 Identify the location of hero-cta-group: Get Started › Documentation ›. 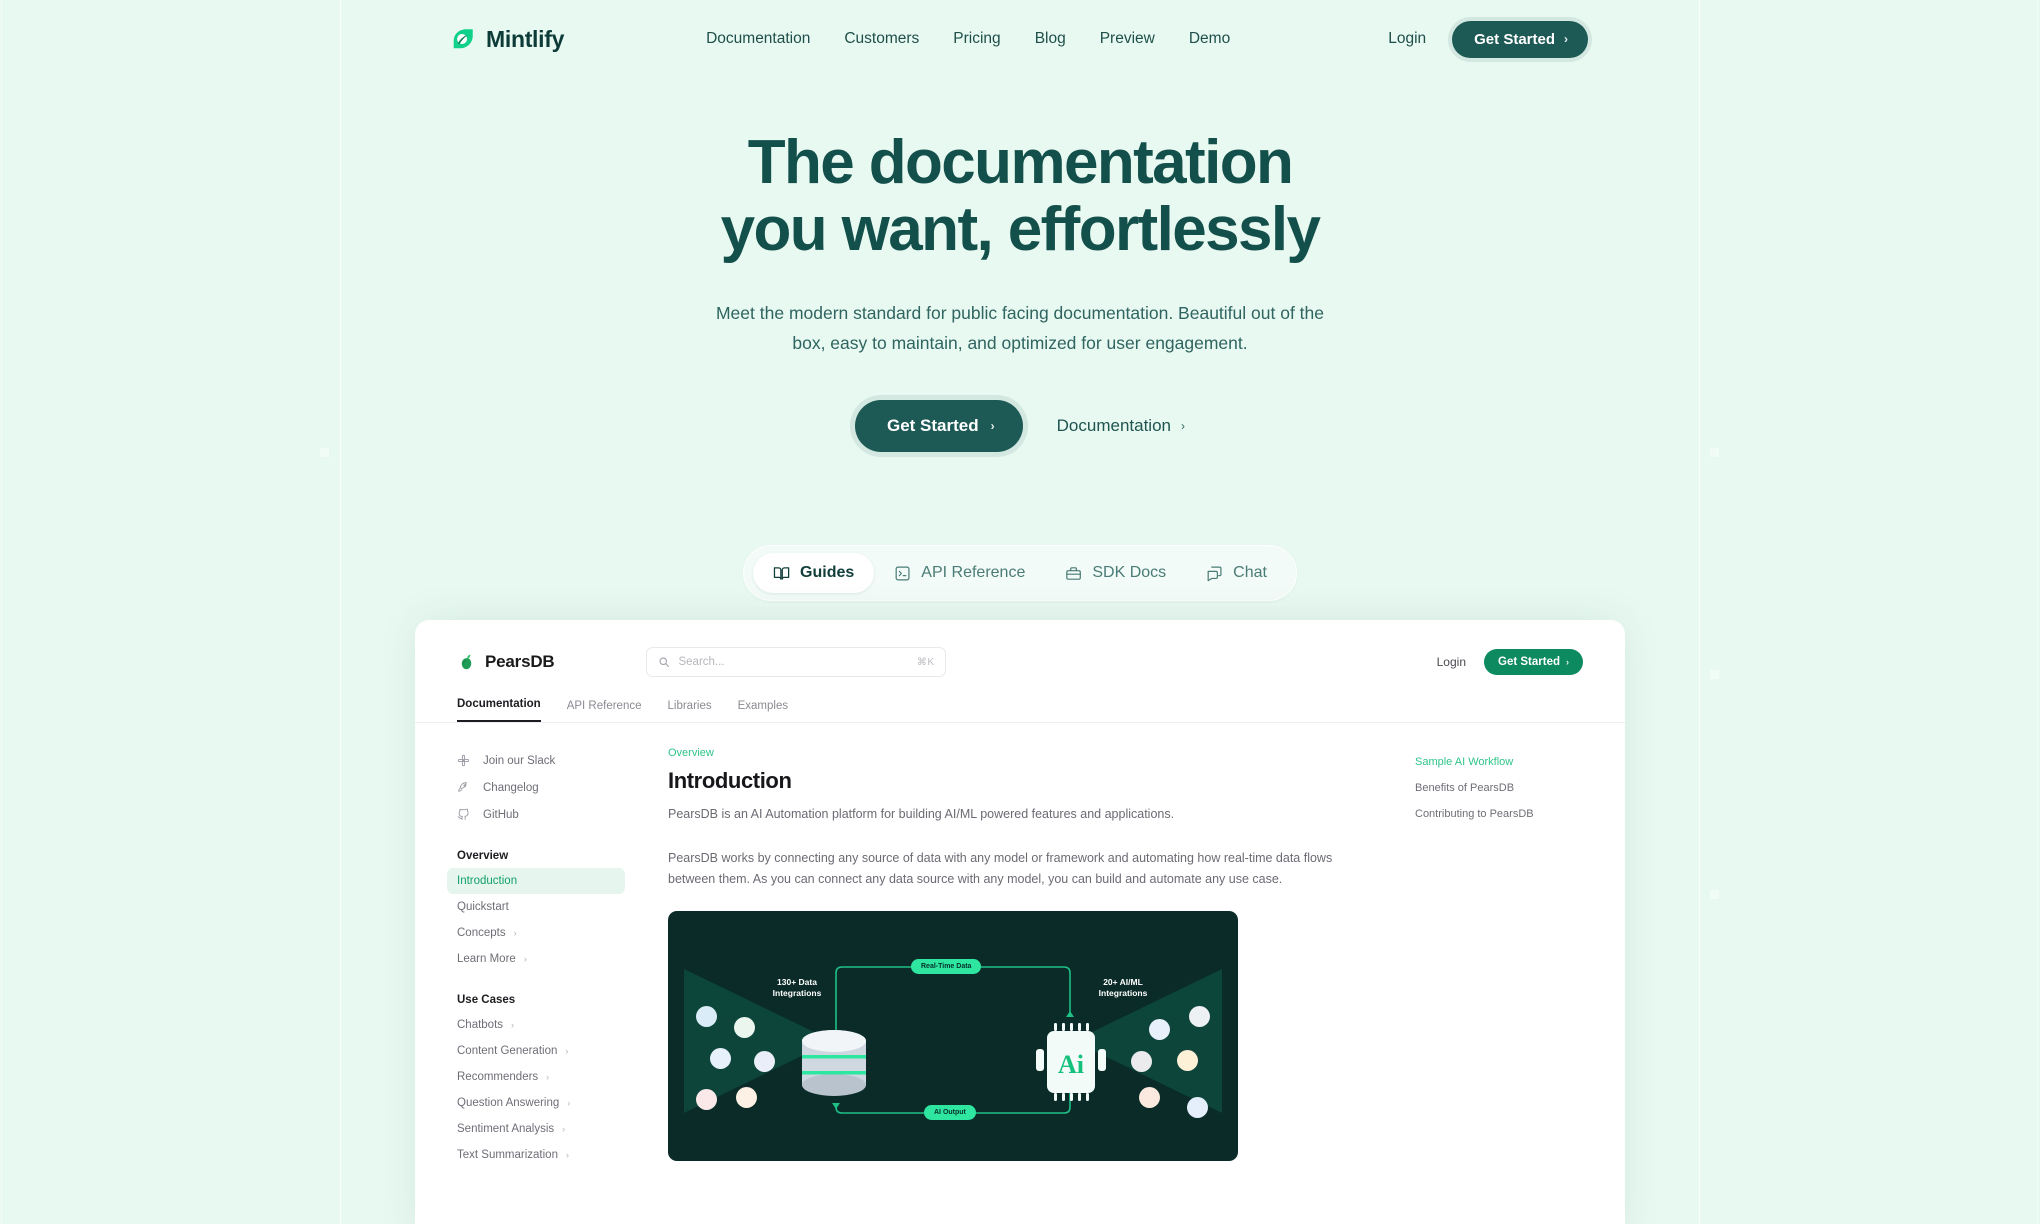
(1020, 426).